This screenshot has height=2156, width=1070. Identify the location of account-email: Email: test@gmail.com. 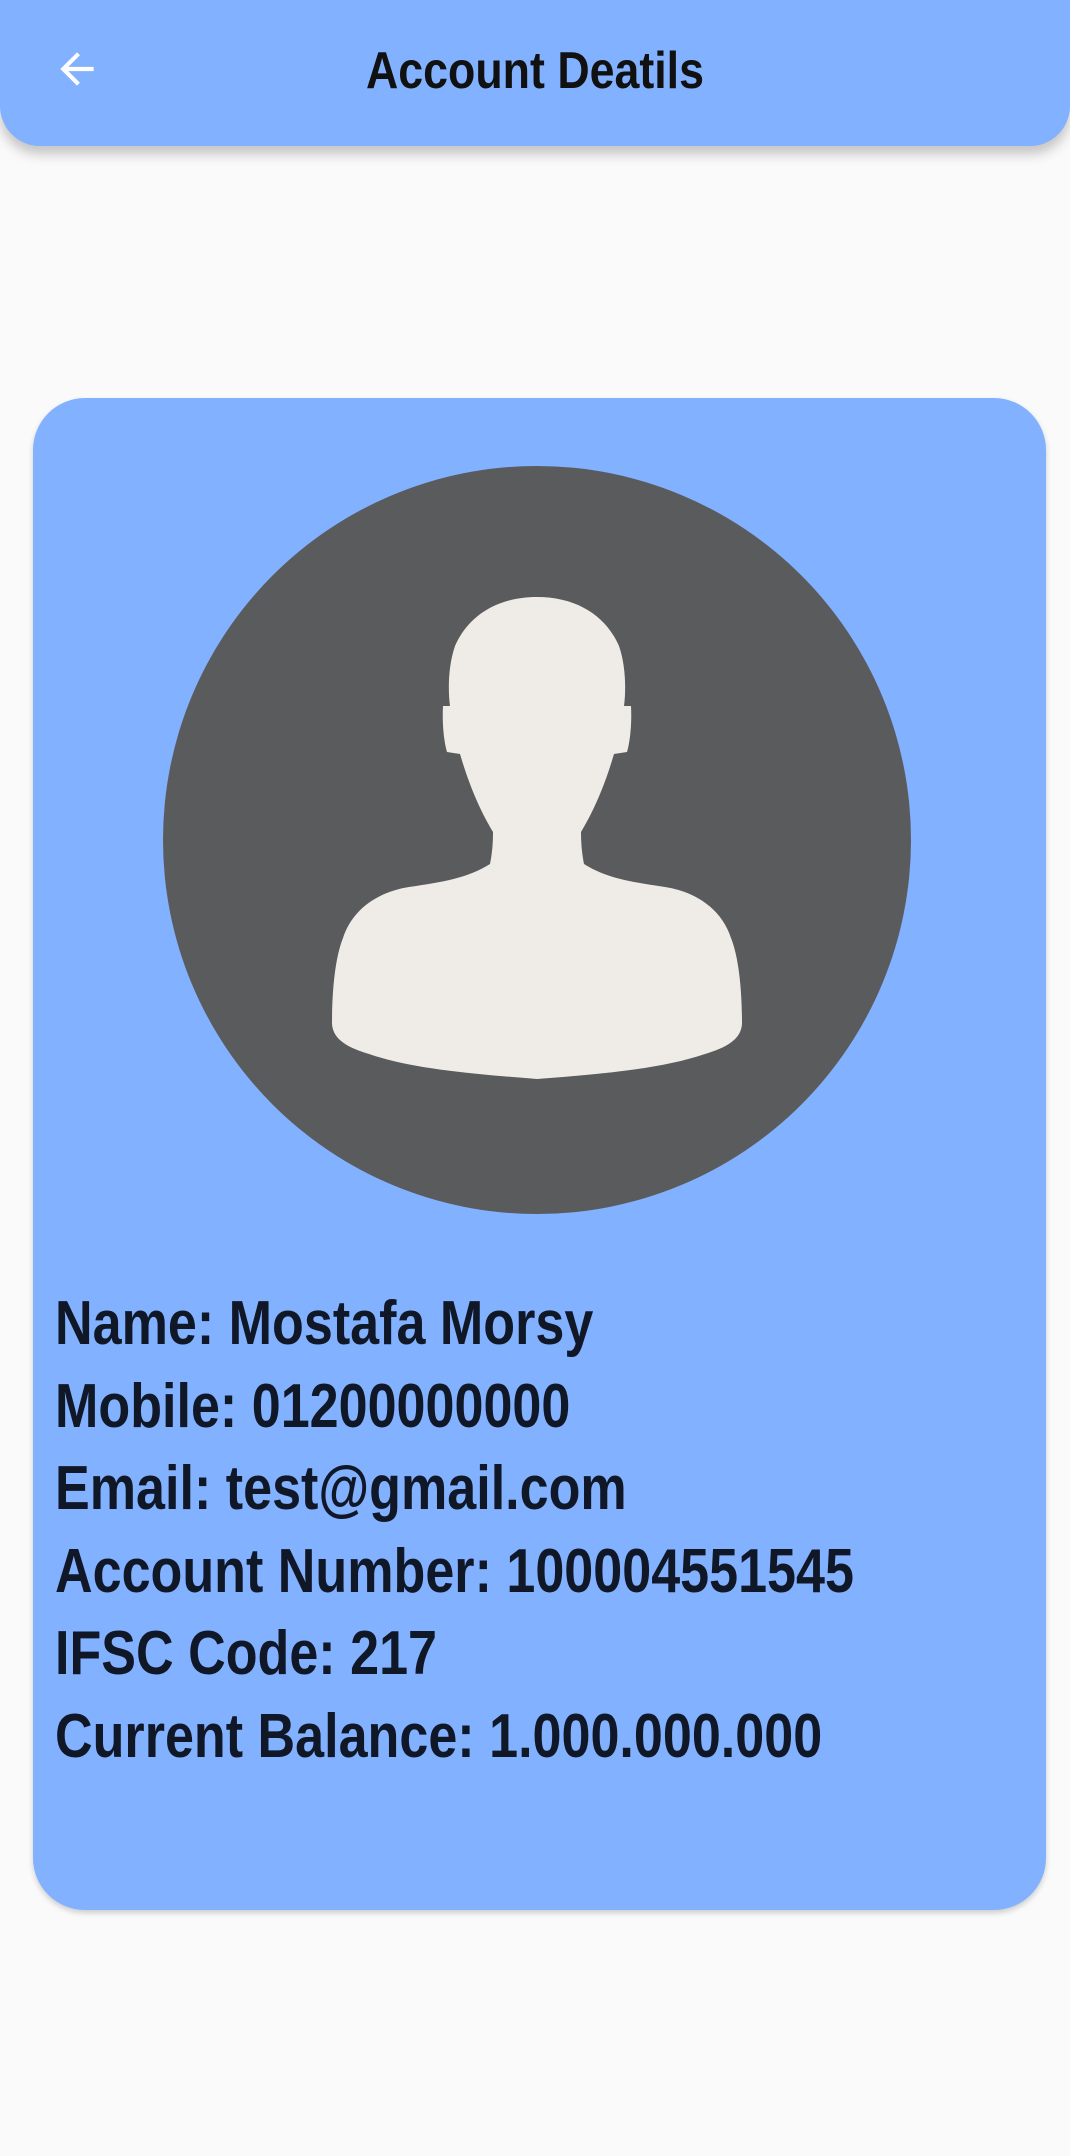
(341, 1488).